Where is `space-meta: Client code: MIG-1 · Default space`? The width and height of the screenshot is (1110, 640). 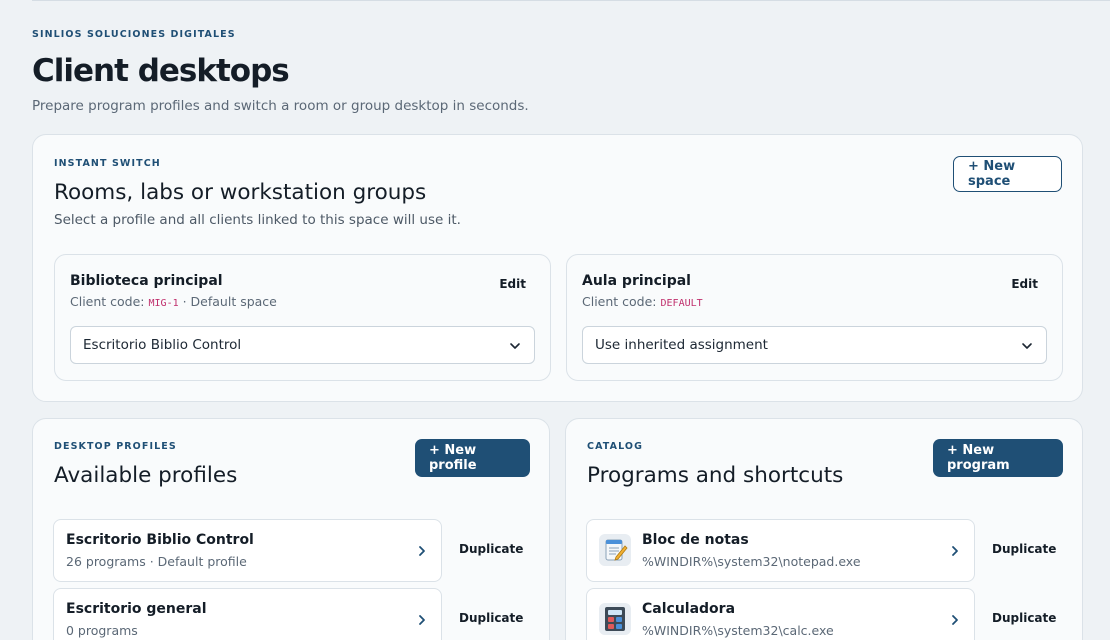 space-meta: Client code: MIG-1 · Default space is located at coordinates (173, 301).